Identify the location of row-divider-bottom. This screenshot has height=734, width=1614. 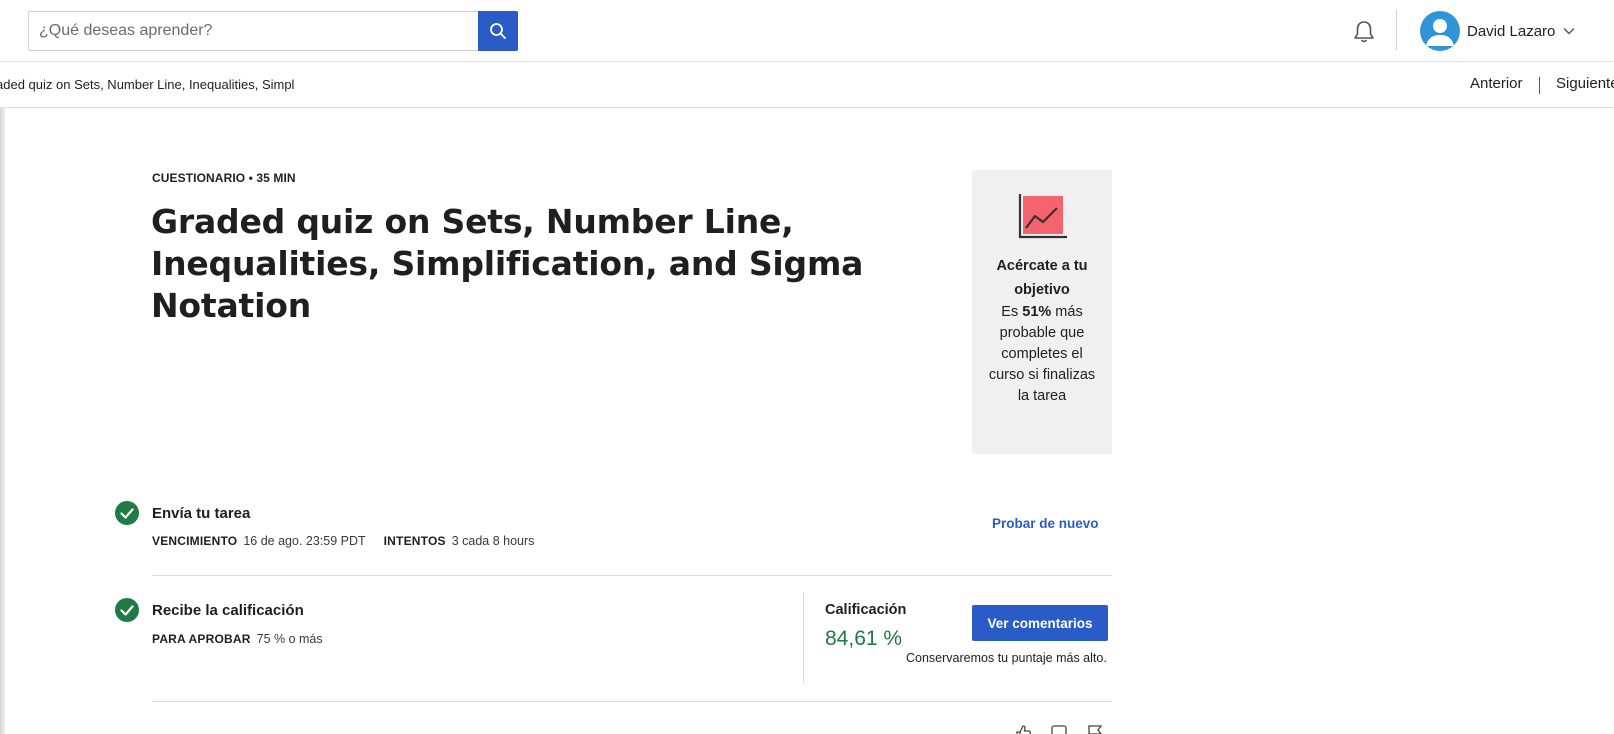
(632, 701).